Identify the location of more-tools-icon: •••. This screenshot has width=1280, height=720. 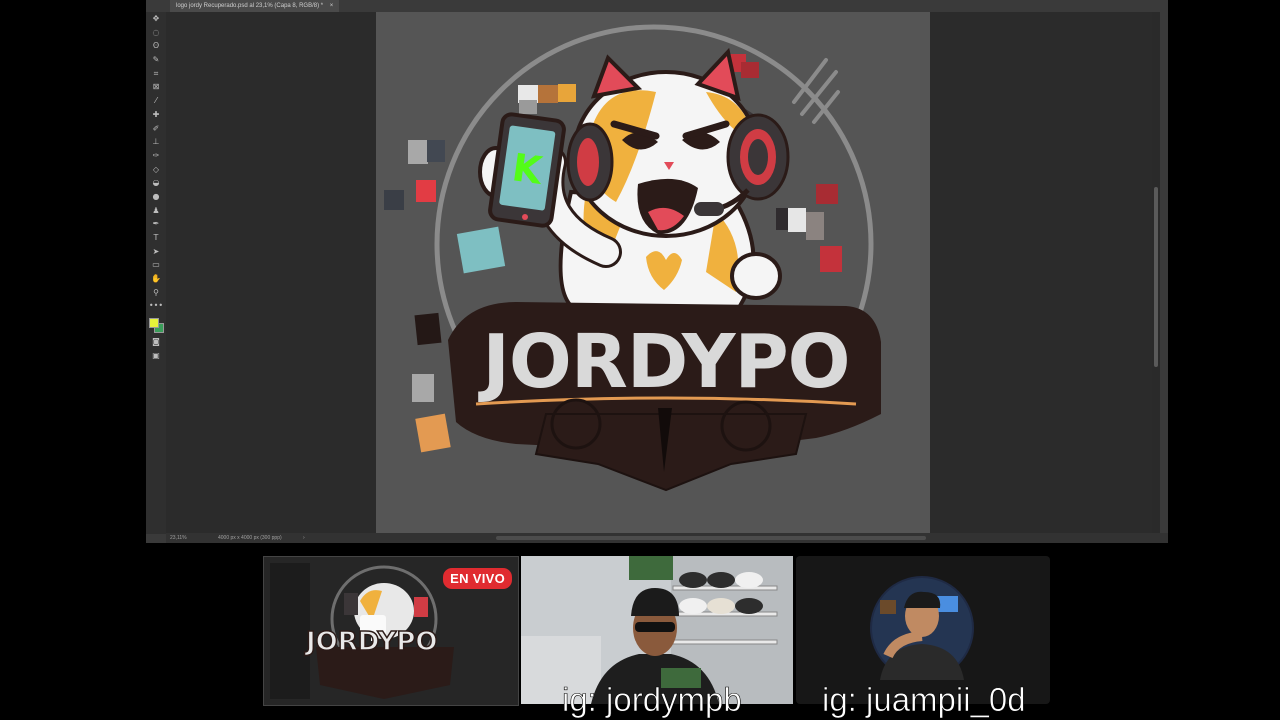
(156, 306).